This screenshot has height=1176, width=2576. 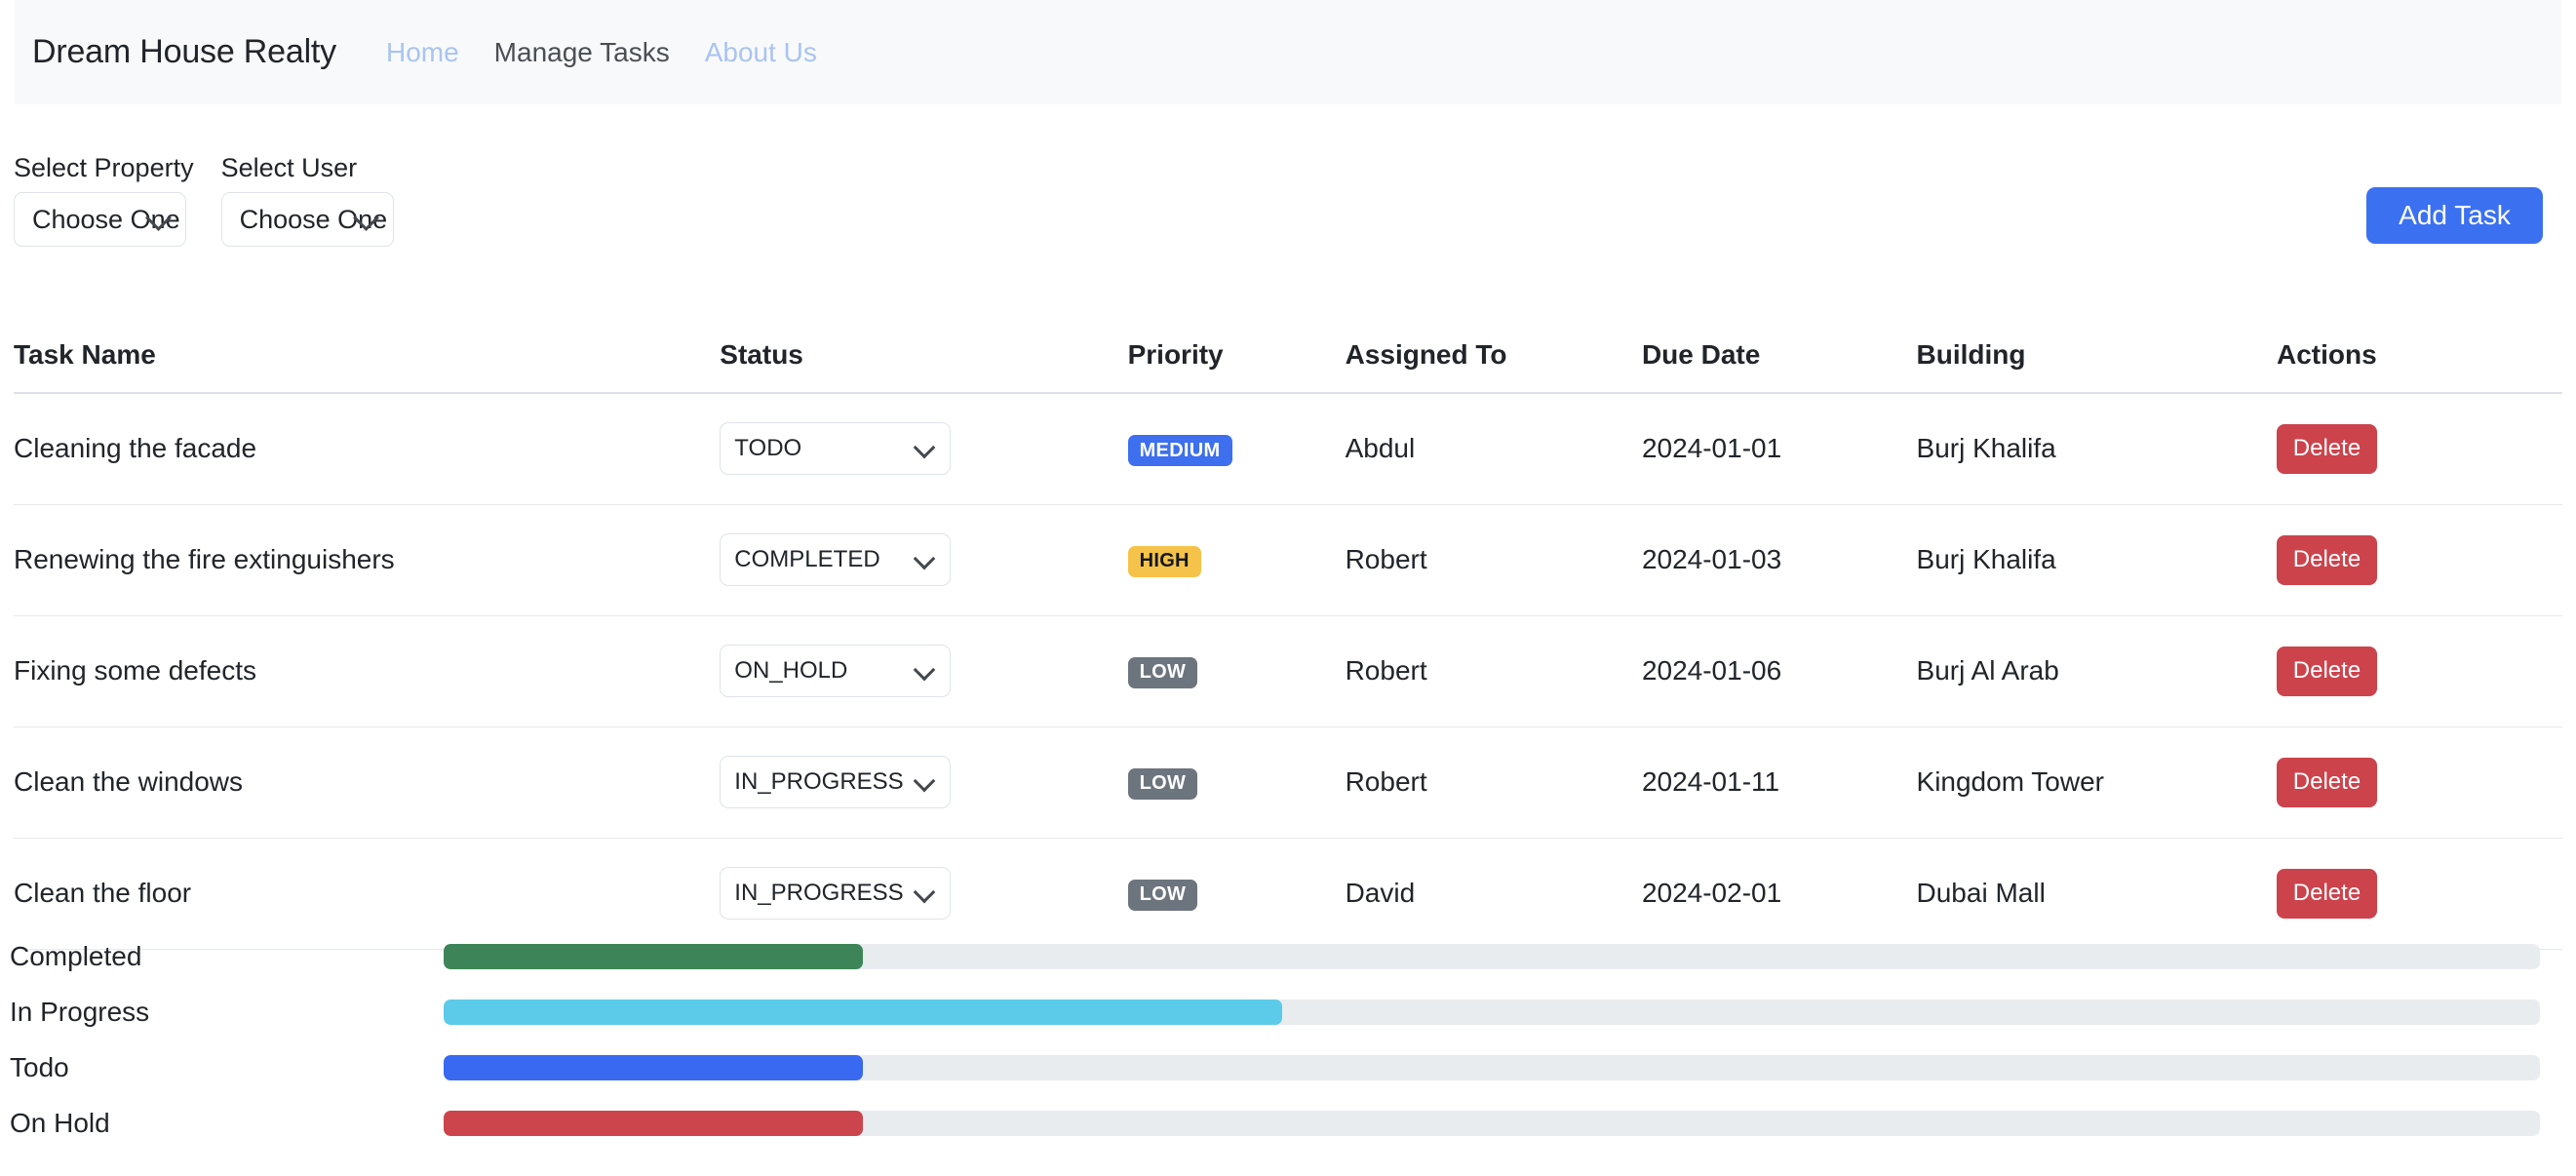 What do you see at coordinates (367, 671) in the screenshot?
I see `cell-task-name: Fixing some defects` at bounding box center [367, 671].